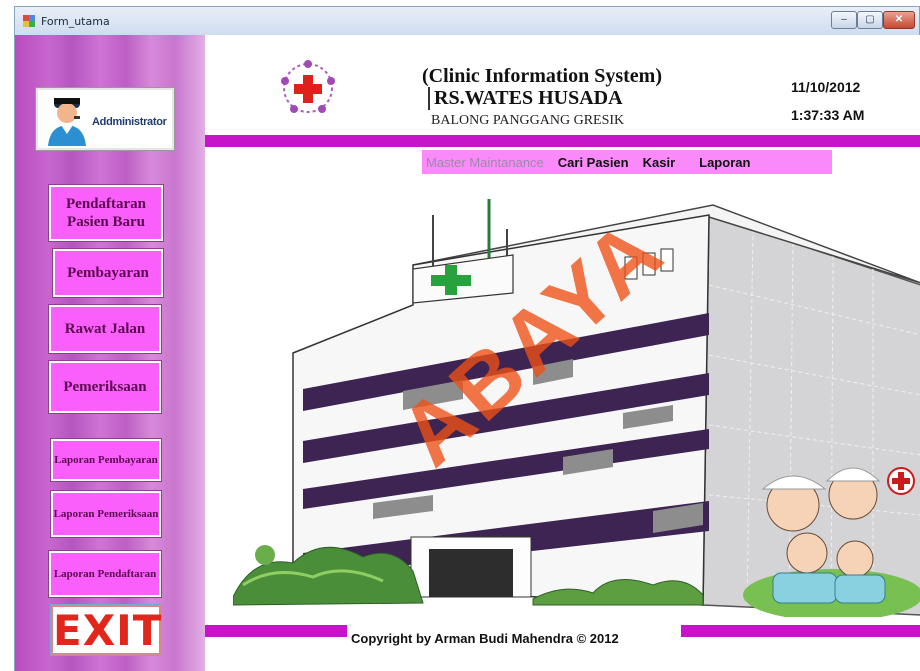  I want to click on window-title: Form_utama, so click(75, 21).